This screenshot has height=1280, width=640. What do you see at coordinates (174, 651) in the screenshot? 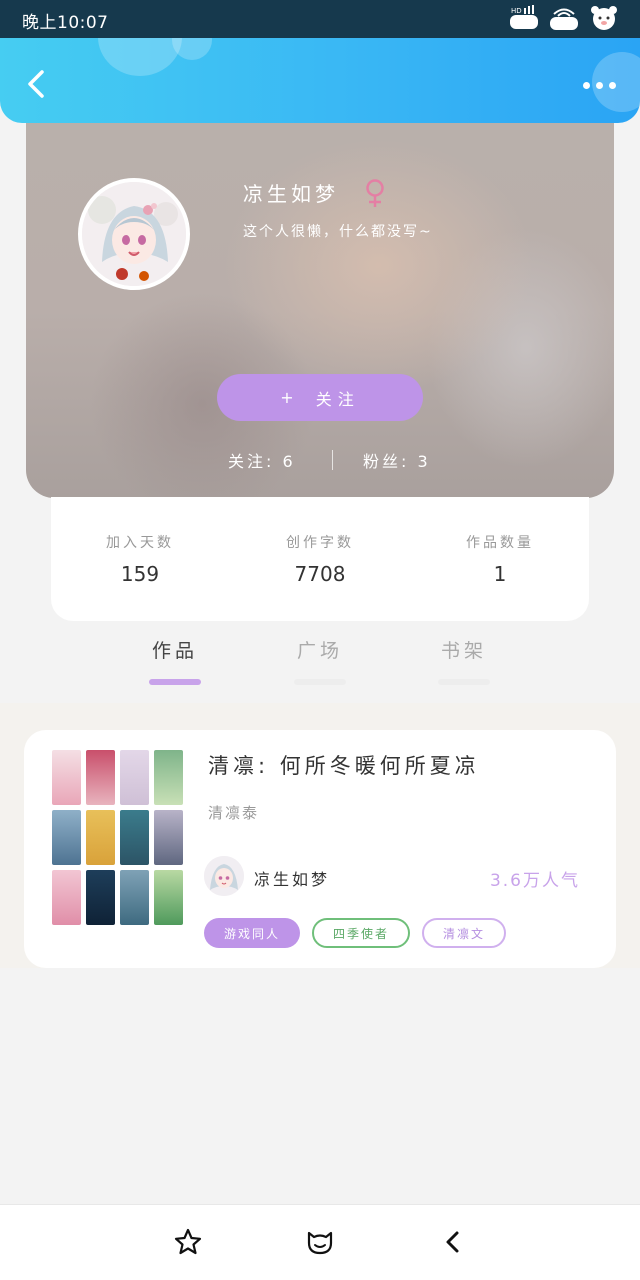
I see `tab-label: 作品` at bounding box center [174, 651].